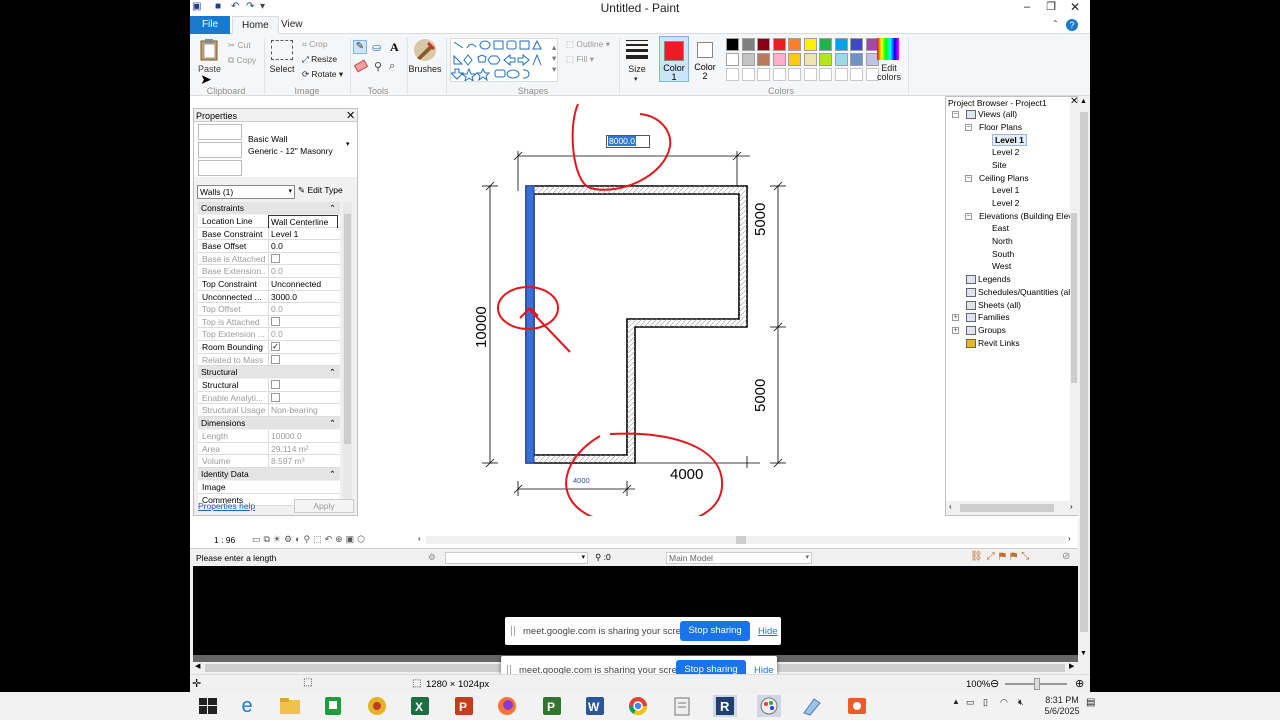 The width and height of the screenshot is (1280, 720). What do you see at coordinates (1075, 8) in the screenshot?
I see `close-button: ✕` at bounding box center [1075, 8].